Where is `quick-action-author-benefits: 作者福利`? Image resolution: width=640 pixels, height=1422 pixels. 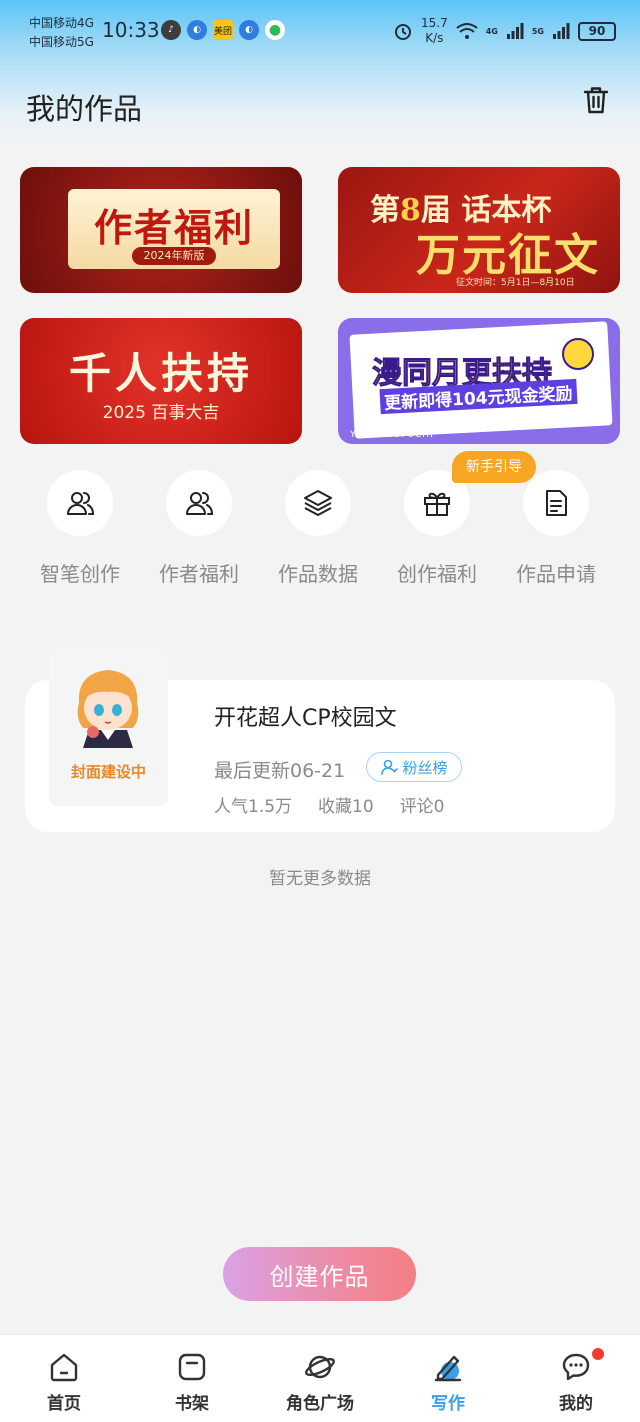
quick-action-author-benefits: 作者福利 is located at coordinates (199, 528).